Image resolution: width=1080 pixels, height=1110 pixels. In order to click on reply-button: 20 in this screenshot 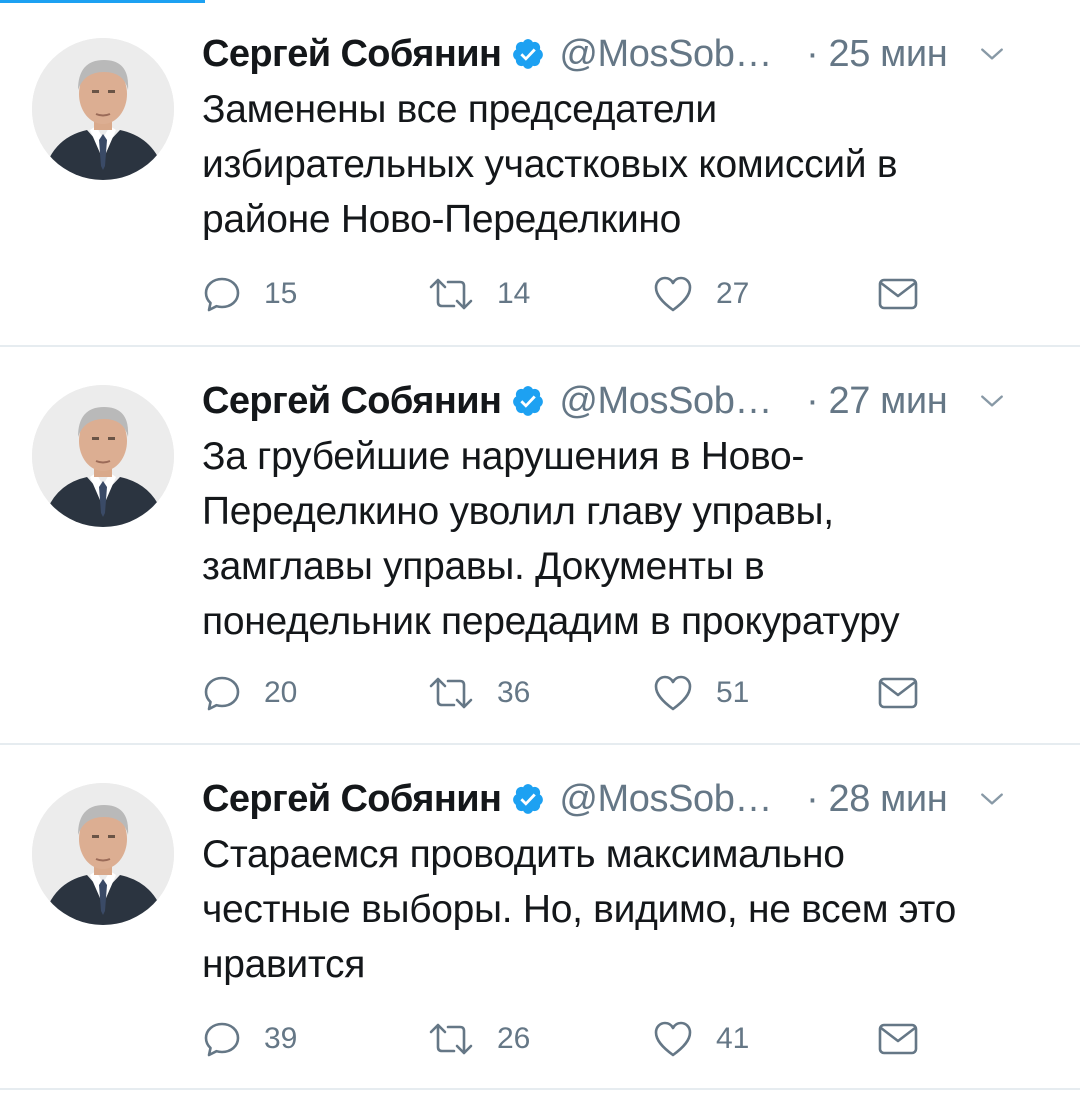, I will do `click(314, 693)`.